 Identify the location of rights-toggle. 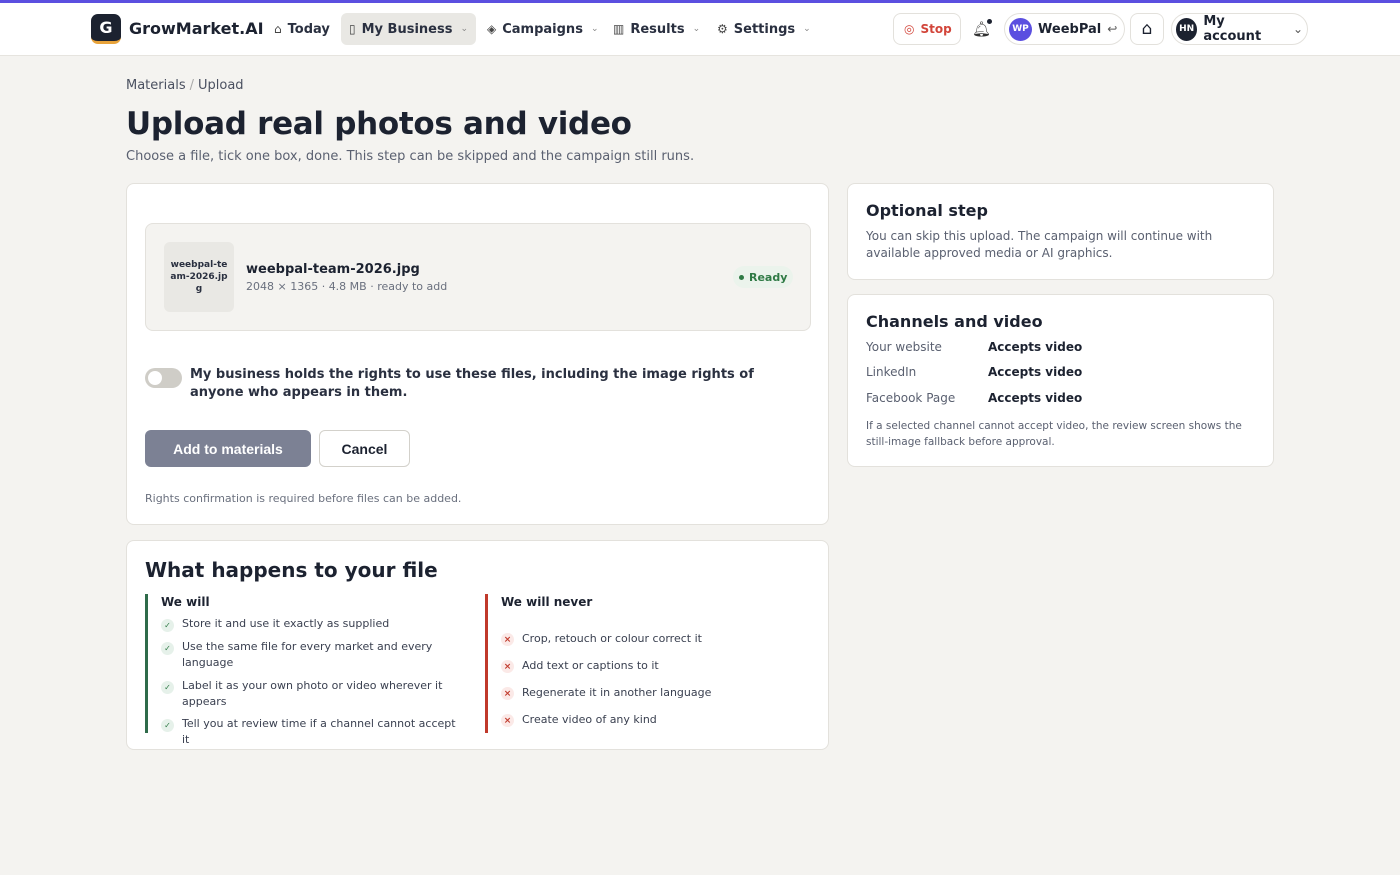
(163, 378).